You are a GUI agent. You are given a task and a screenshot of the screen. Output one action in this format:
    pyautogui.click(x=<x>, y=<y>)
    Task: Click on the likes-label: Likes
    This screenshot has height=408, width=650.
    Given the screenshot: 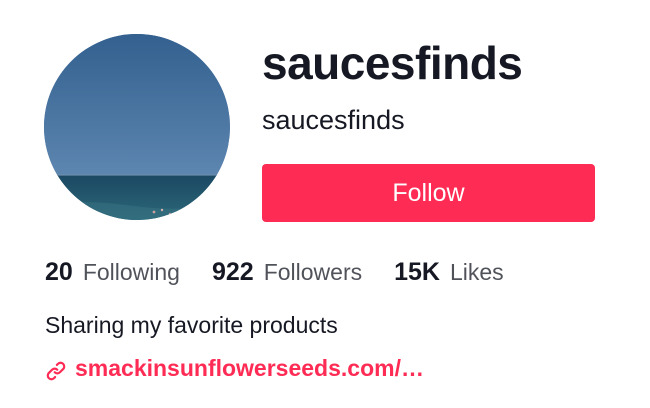 What is the action you would take?
    pyautogui.click(x=476, y=272)
    